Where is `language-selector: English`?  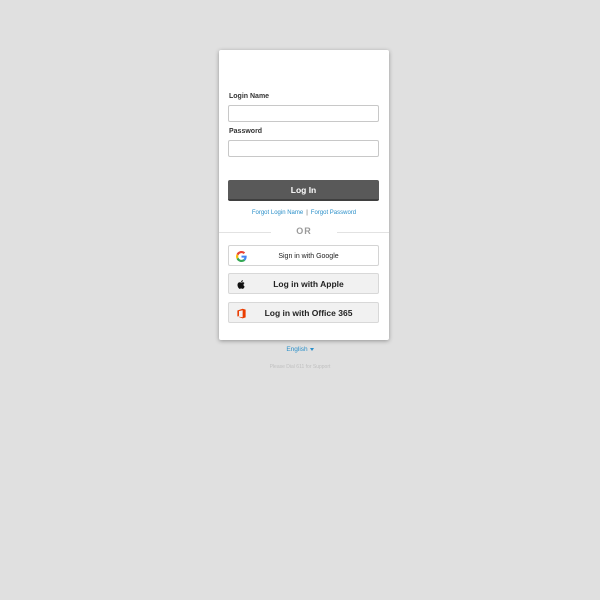
language-selector: English is located at coordinates (300, 349).